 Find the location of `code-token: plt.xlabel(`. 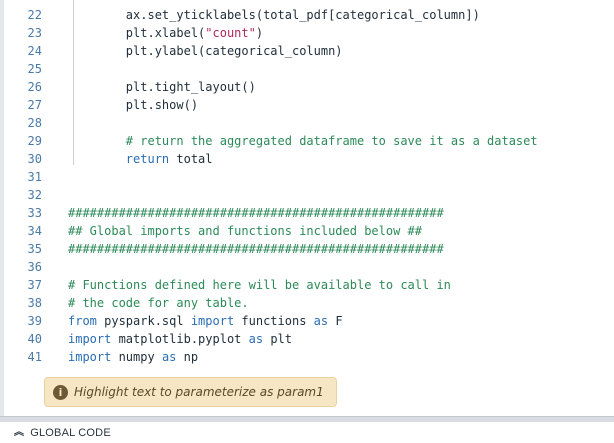

code-token: plt.xlabel( is located at coordinates (137, 33).